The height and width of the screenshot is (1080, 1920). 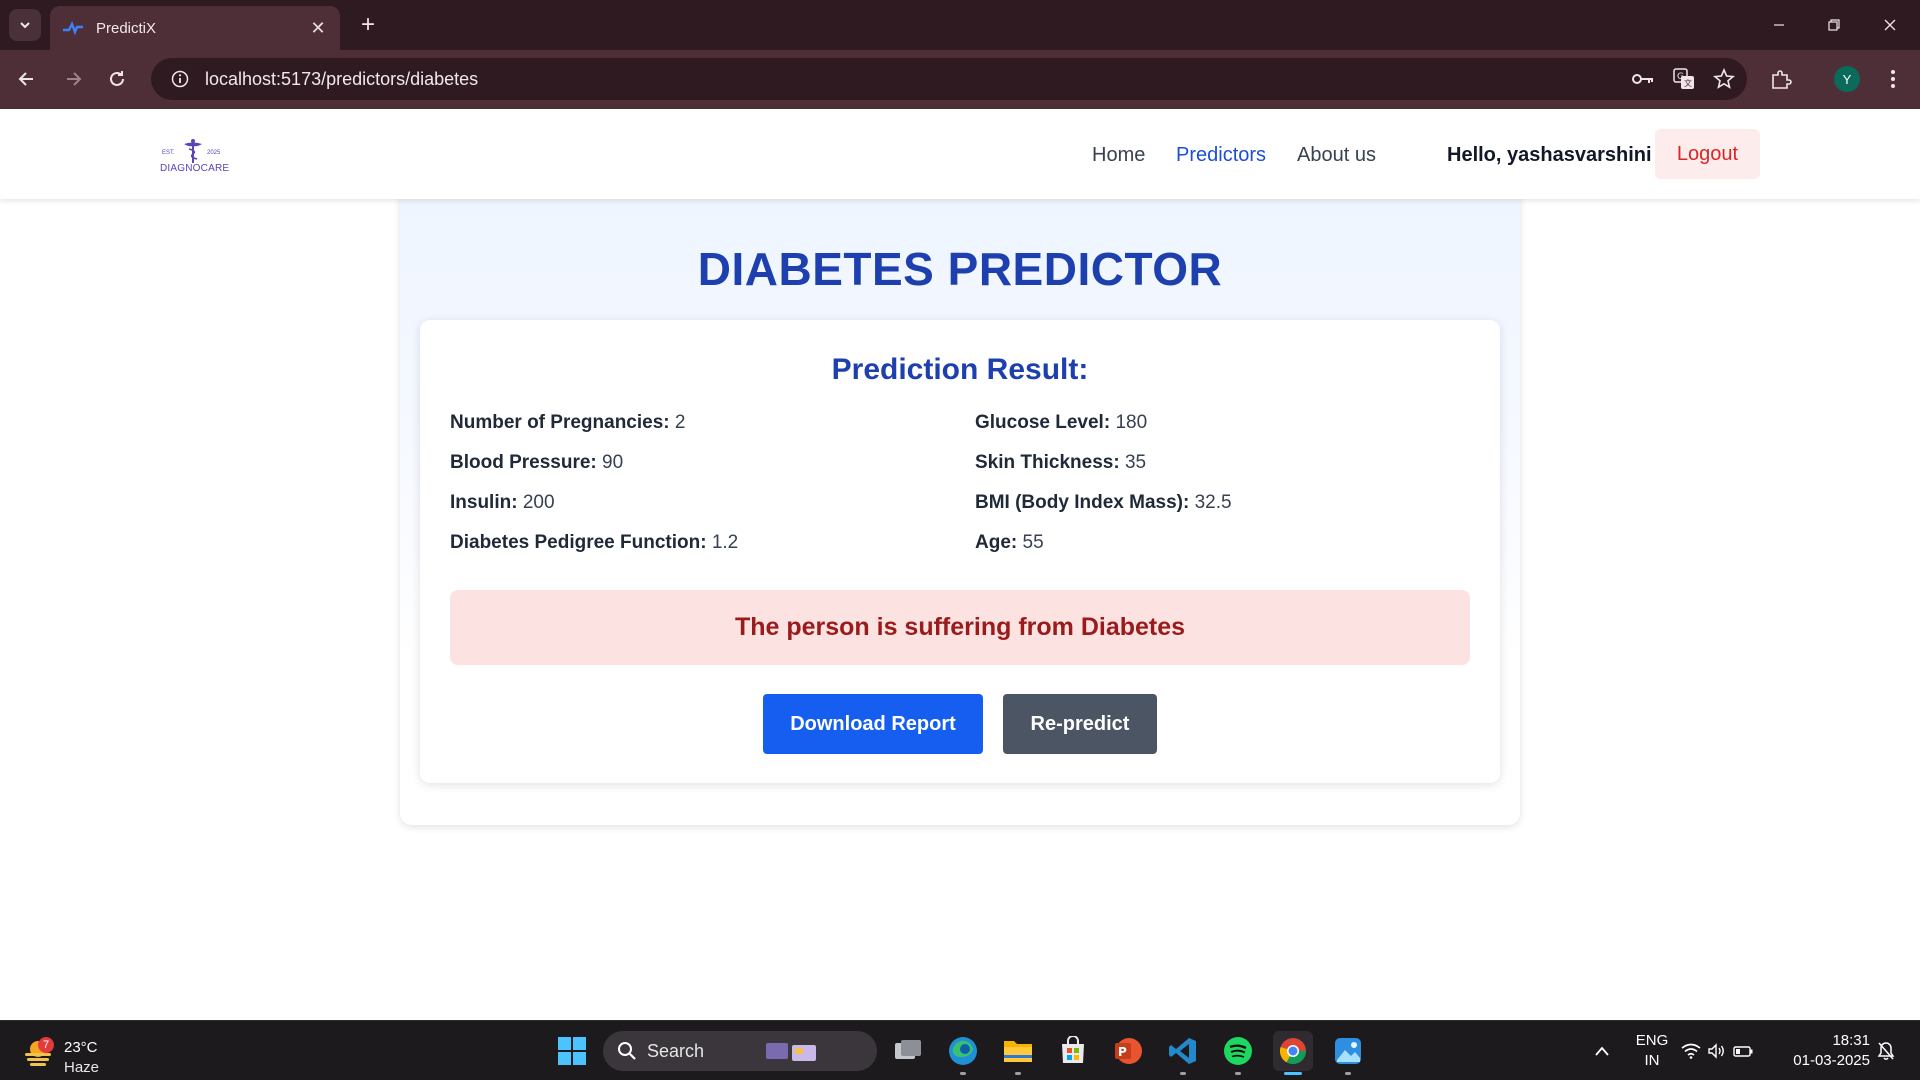 I want to click on diagnocare-logo: EST. 2025 DIAGNOCARE, so click(x=194, y=159).